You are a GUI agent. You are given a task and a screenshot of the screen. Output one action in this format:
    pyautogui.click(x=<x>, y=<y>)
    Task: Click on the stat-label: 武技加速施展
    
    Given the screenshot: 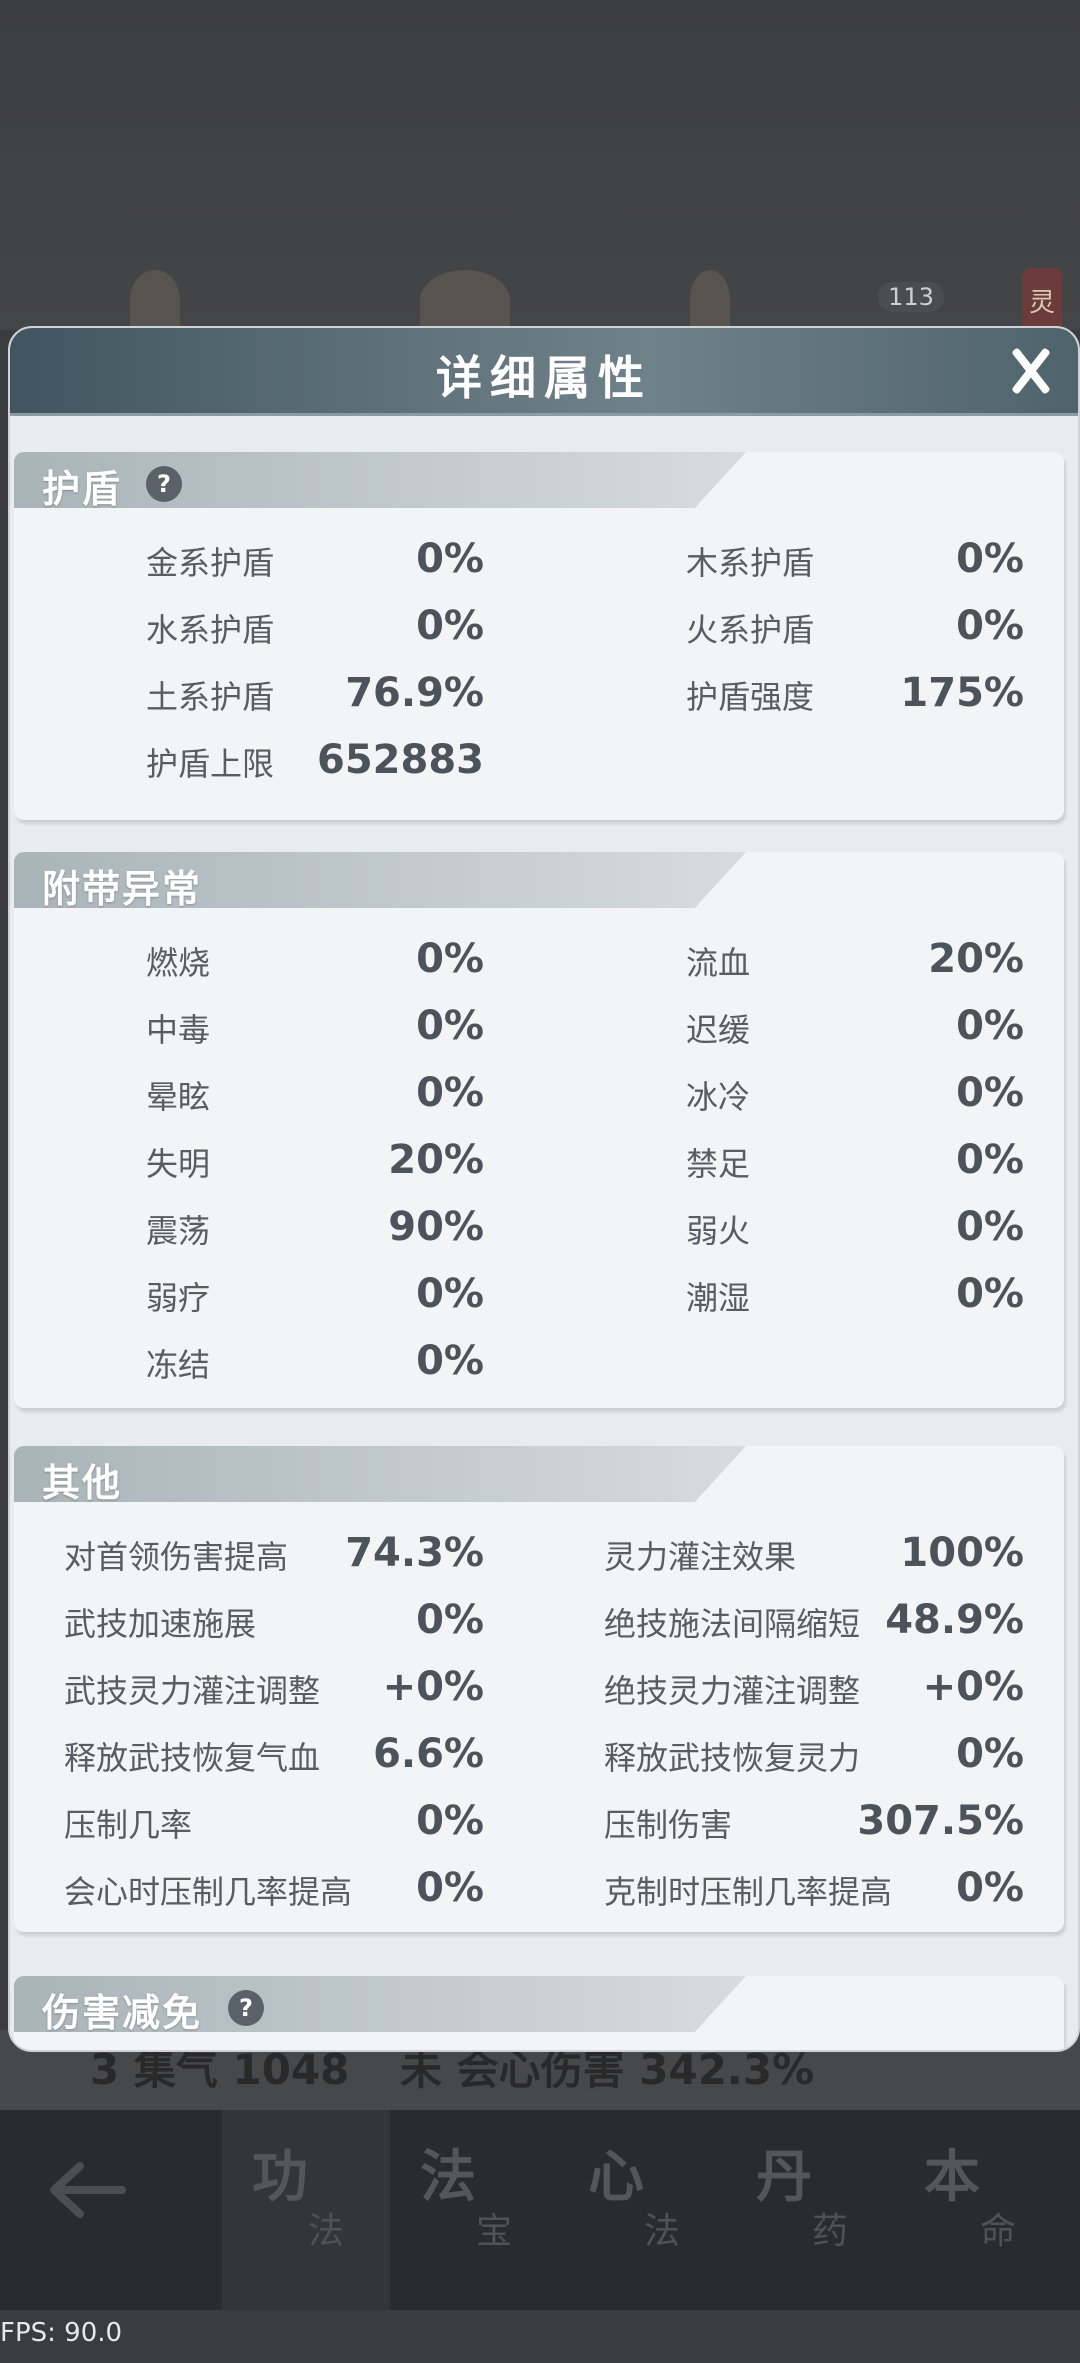 What is the action you would take?
    pyautogui.click(x=160, y=1624)
    